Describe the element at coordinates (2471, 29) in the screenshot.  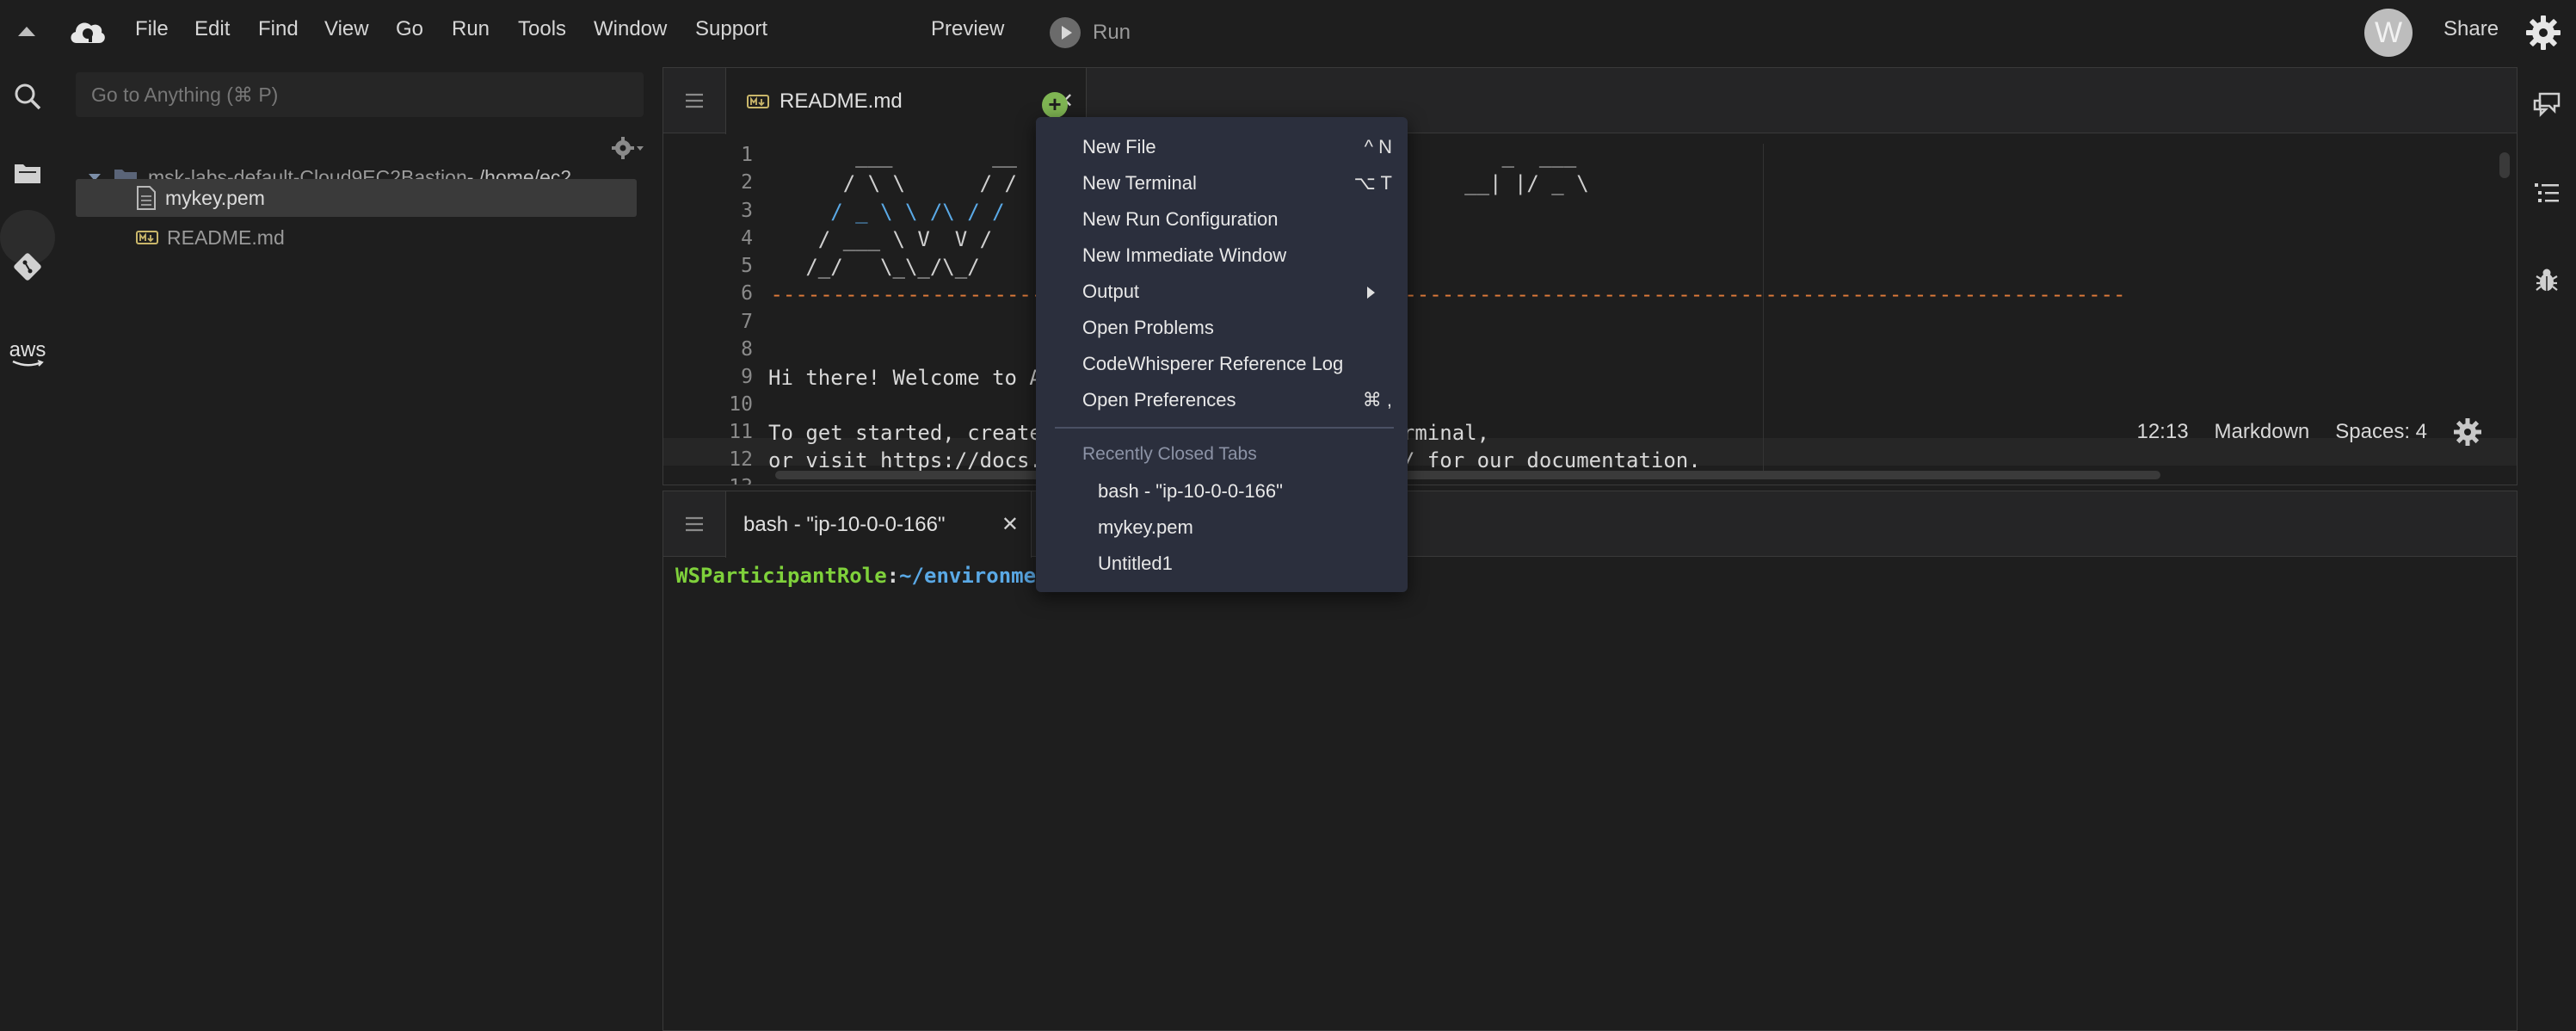
I see `share-button: Share` at that location.